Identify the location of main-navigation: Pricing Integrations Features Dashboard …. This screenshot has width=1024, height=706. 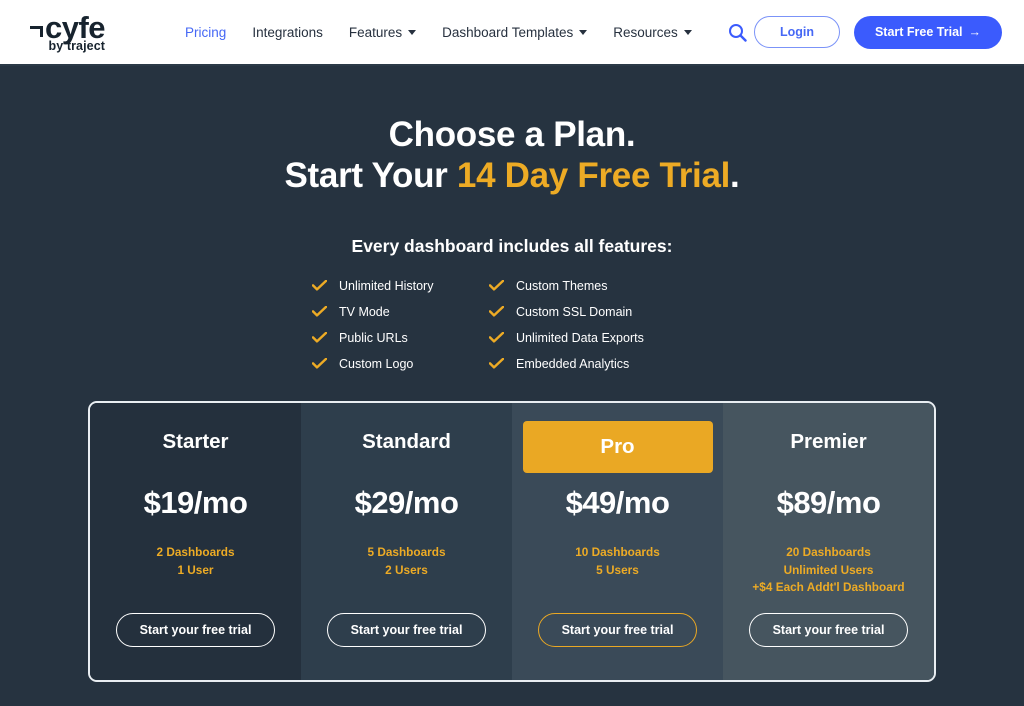
(438, 32).